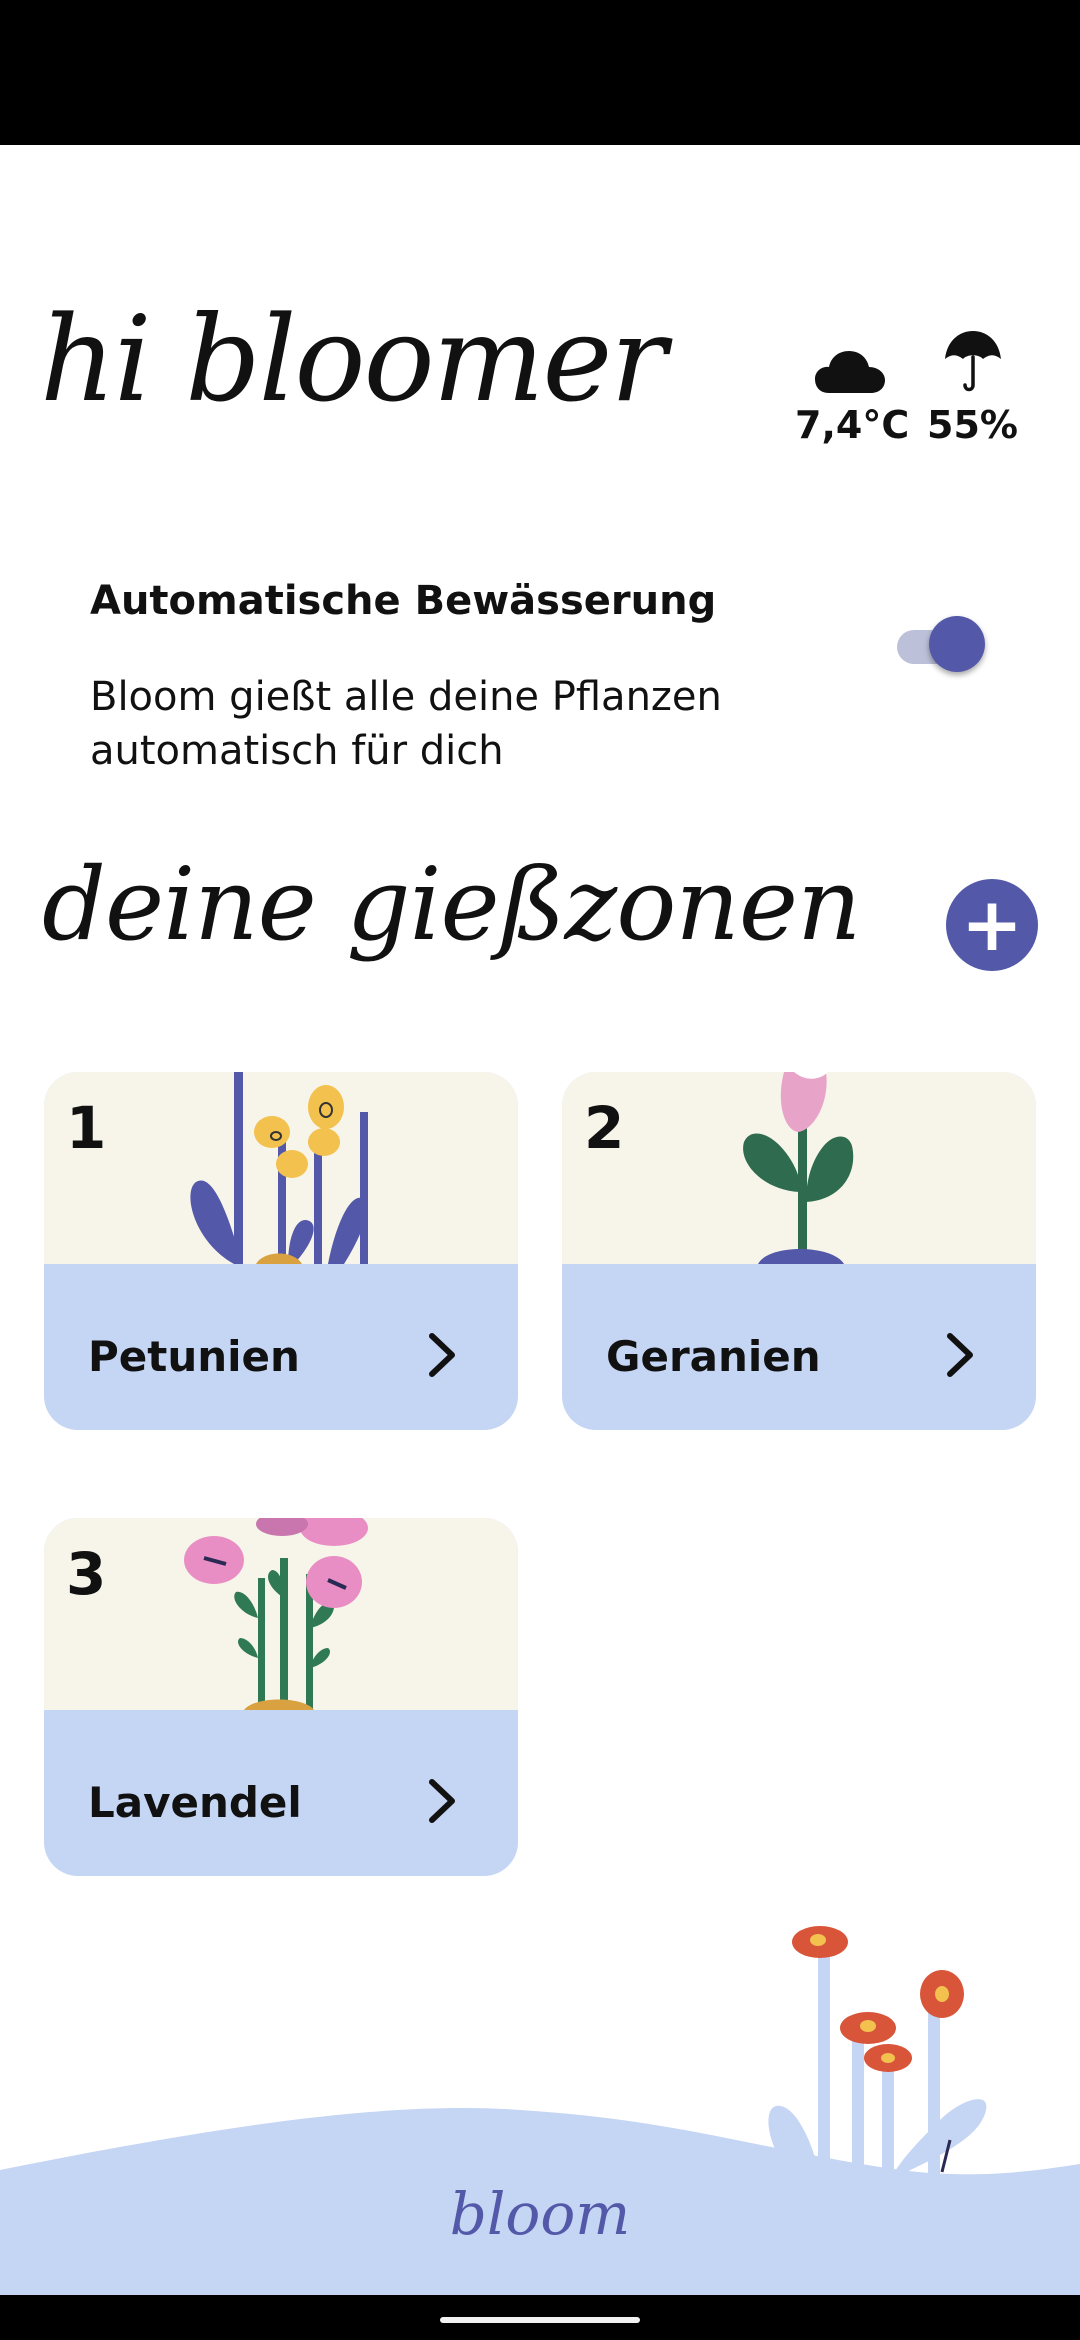  Describe the element at coordinates (86, 1128) in the screenshot. I see `zone-number: 1` at that location.